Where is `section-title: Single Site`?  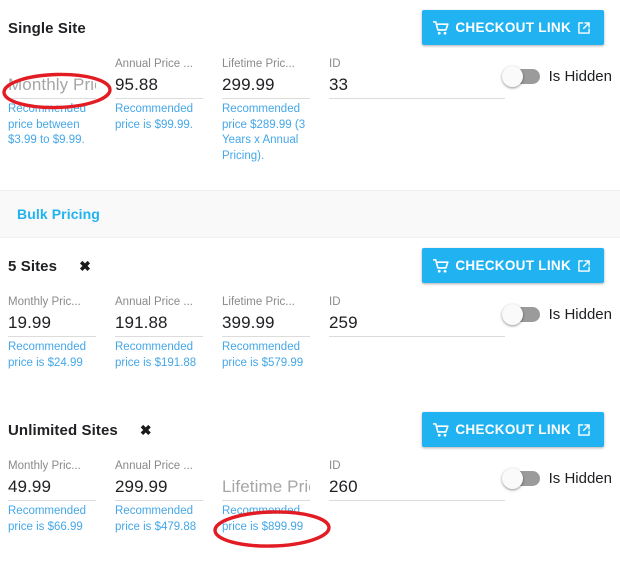
section-title: Single Site is located at coordinates (47, 28).